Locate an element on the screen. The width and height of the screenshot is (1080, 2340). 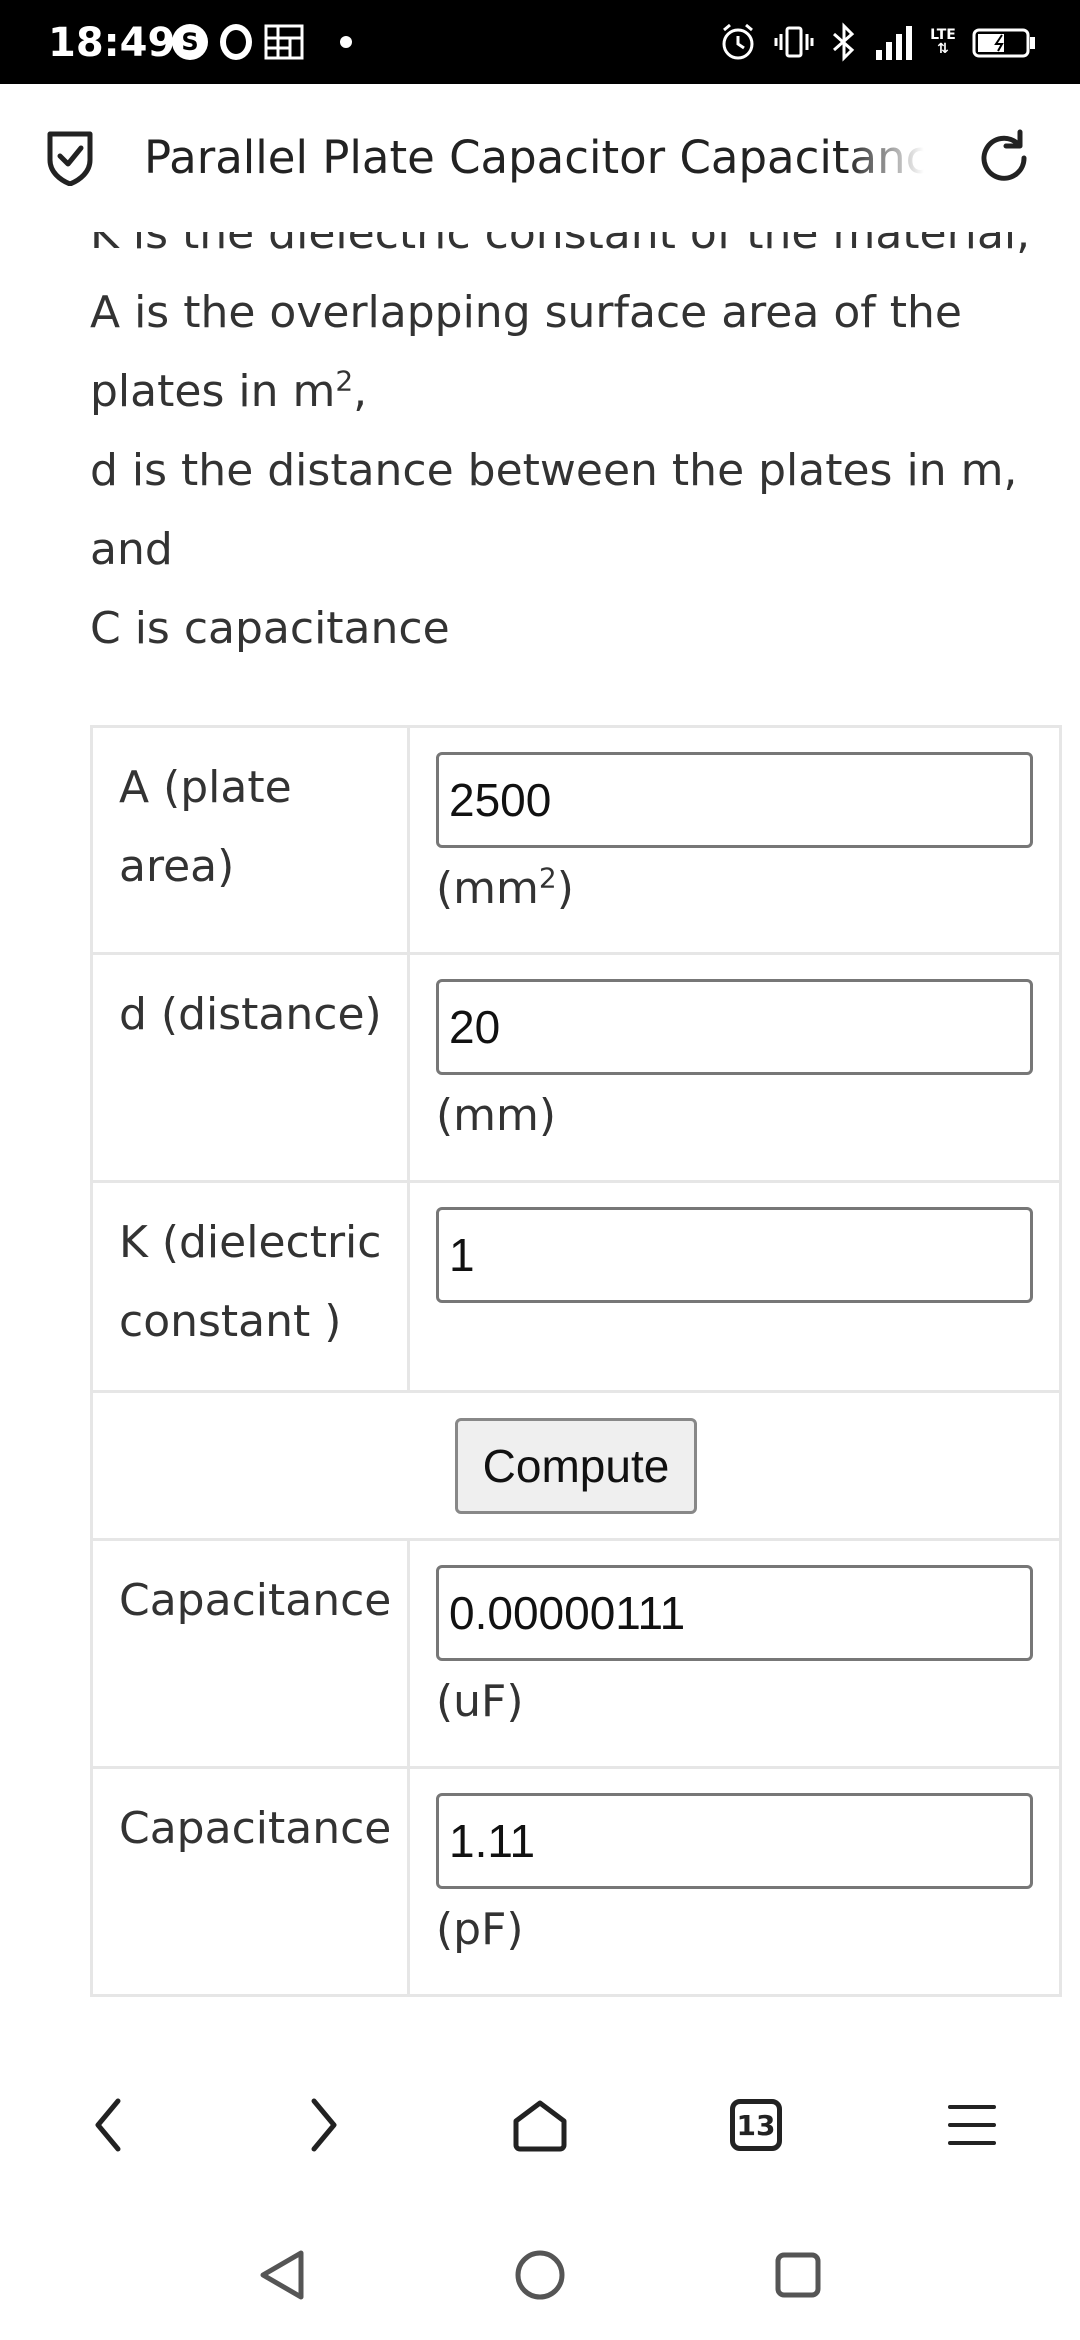
chevron-right-icon is located at coordinates (324, 2125).